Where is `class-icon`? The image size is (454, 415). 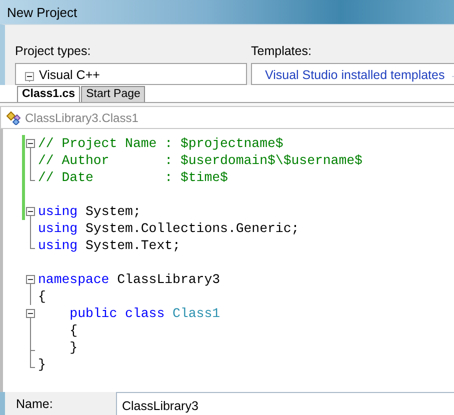
class-icon is located at coordinates (14, 117).